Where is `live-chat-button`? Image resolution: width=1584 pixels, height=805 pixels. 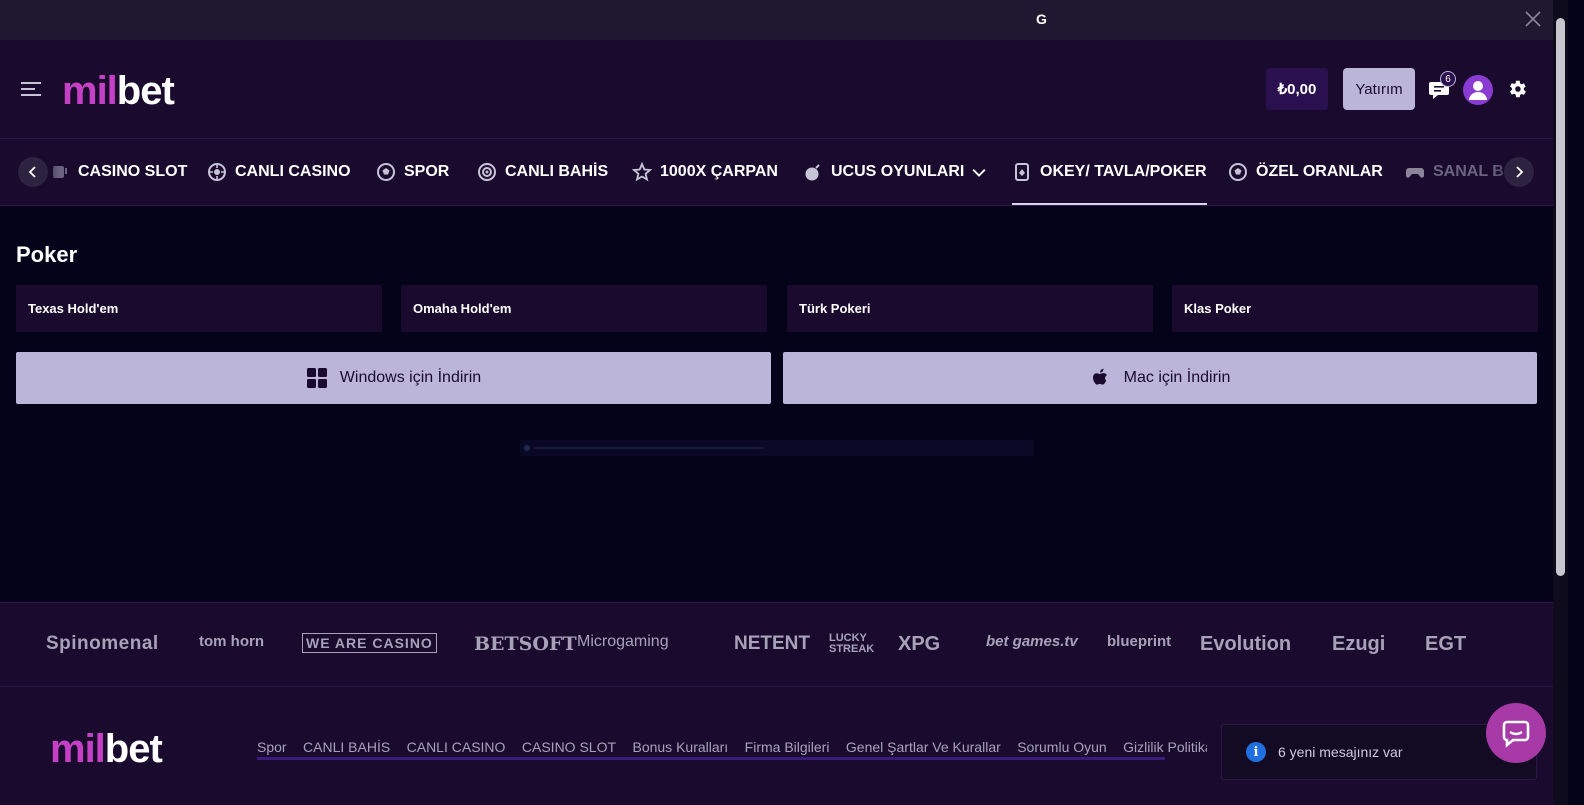
live-chat-button is located at coordinates (1516, 733).